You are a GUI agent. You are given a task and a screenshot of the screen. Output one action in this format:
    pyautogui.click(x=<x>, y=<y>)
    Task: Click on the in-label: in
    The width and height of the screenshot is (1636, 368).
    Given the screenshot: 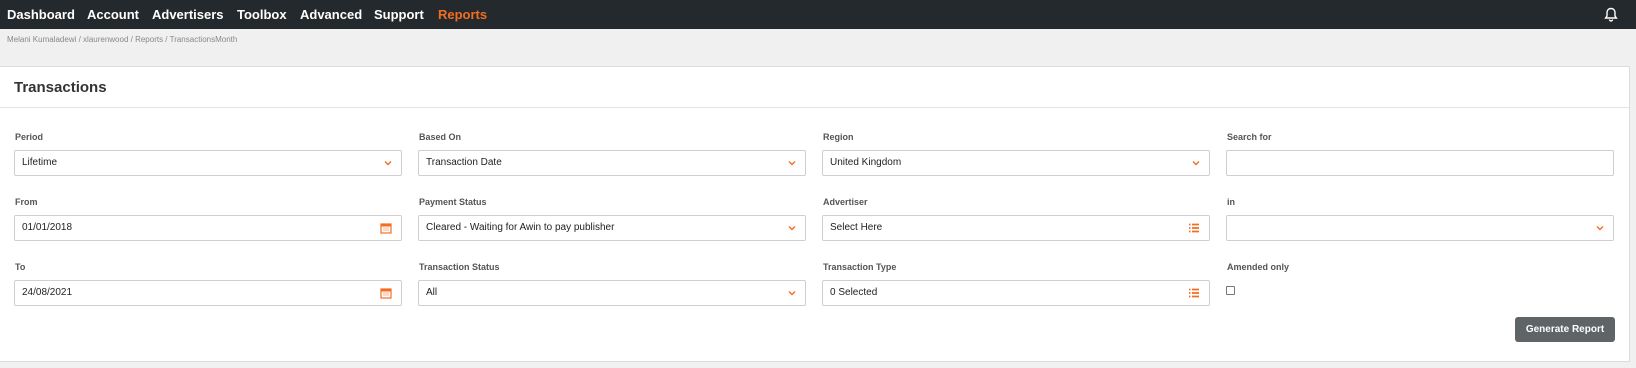 What is the action you would take?
    pyautogui.click(x=1231, y=202)
    